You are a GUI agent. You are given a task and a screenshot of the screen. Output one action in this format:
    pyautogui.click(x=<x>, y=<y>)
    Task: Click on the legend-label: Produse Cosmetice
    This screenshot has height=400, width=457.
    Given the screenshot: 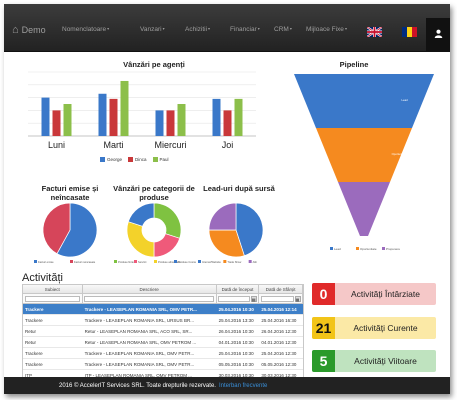 What is the action you would take?
    pyautogui.click(x=187, y=262)
    